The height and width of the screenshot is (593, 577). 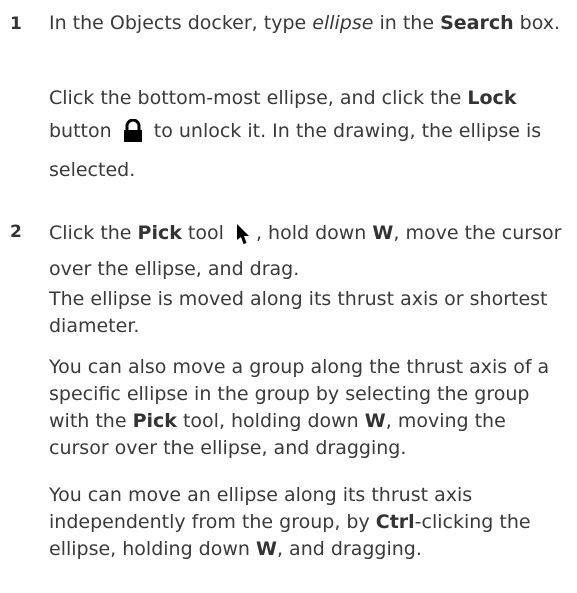 What do you see at coordinates (270, 421) in the screenshot?
I see `text: tool, holding down` at bounding box center [270, 421].